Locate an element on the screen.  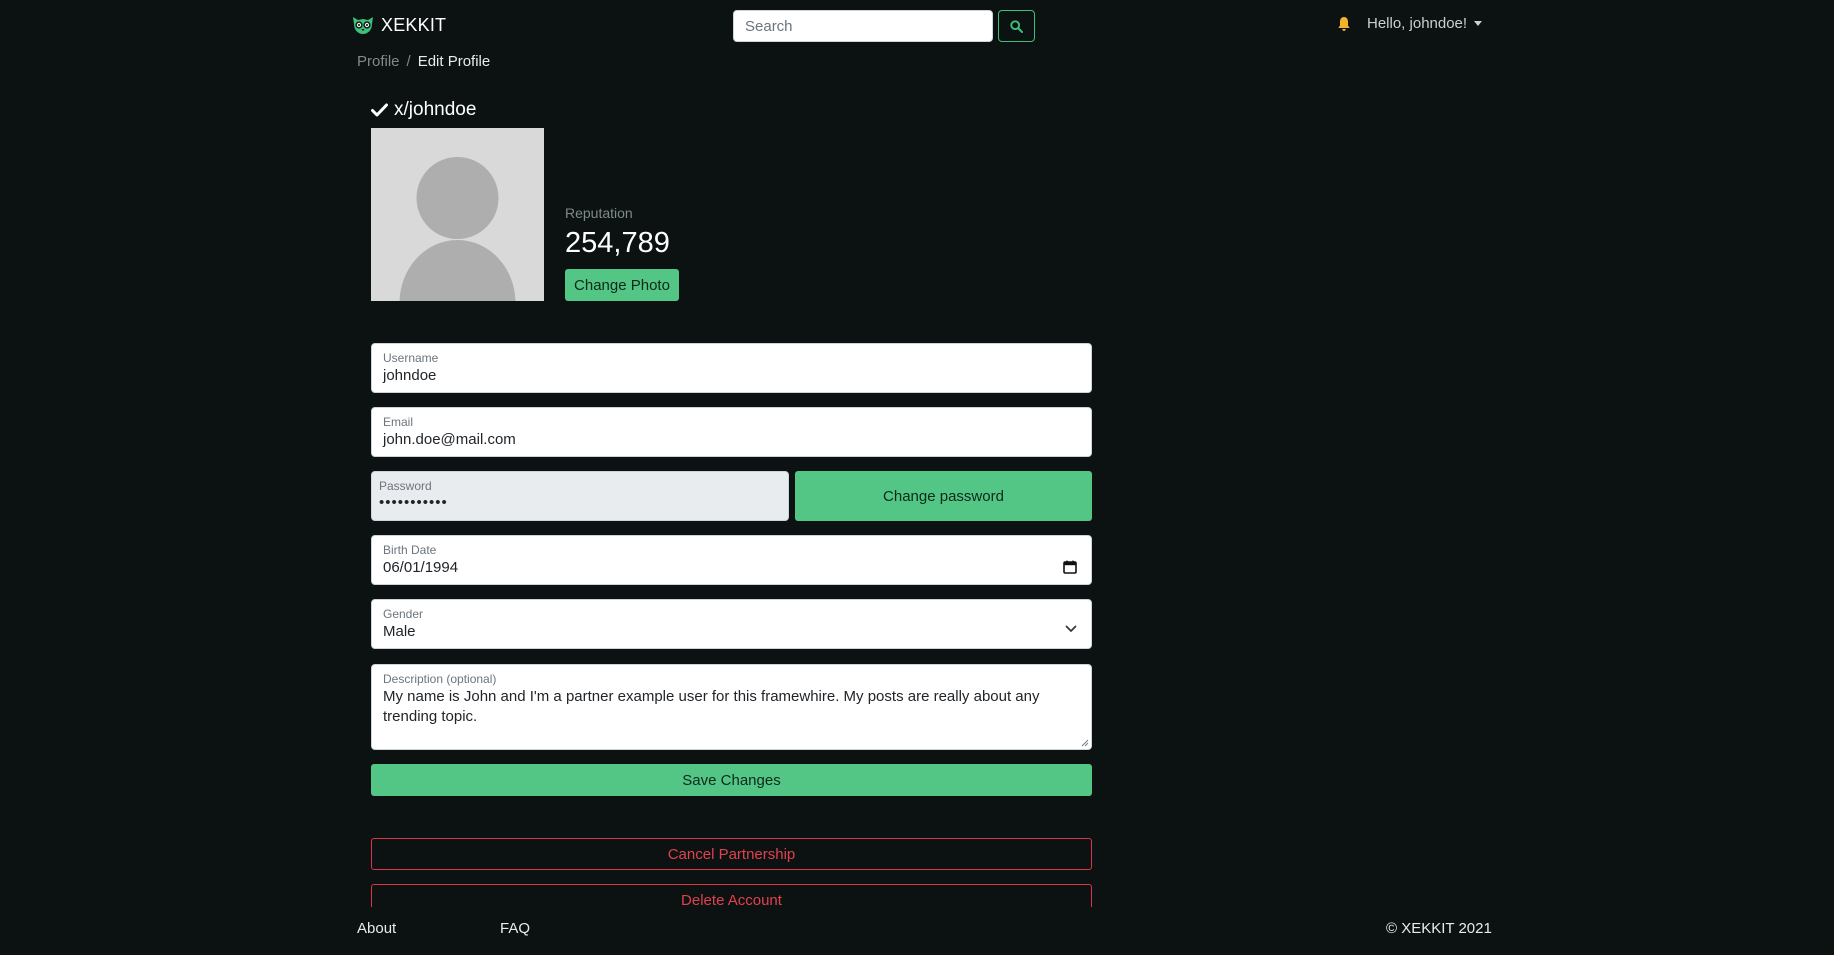
email-label: Email is located at coordinates (398, 422).